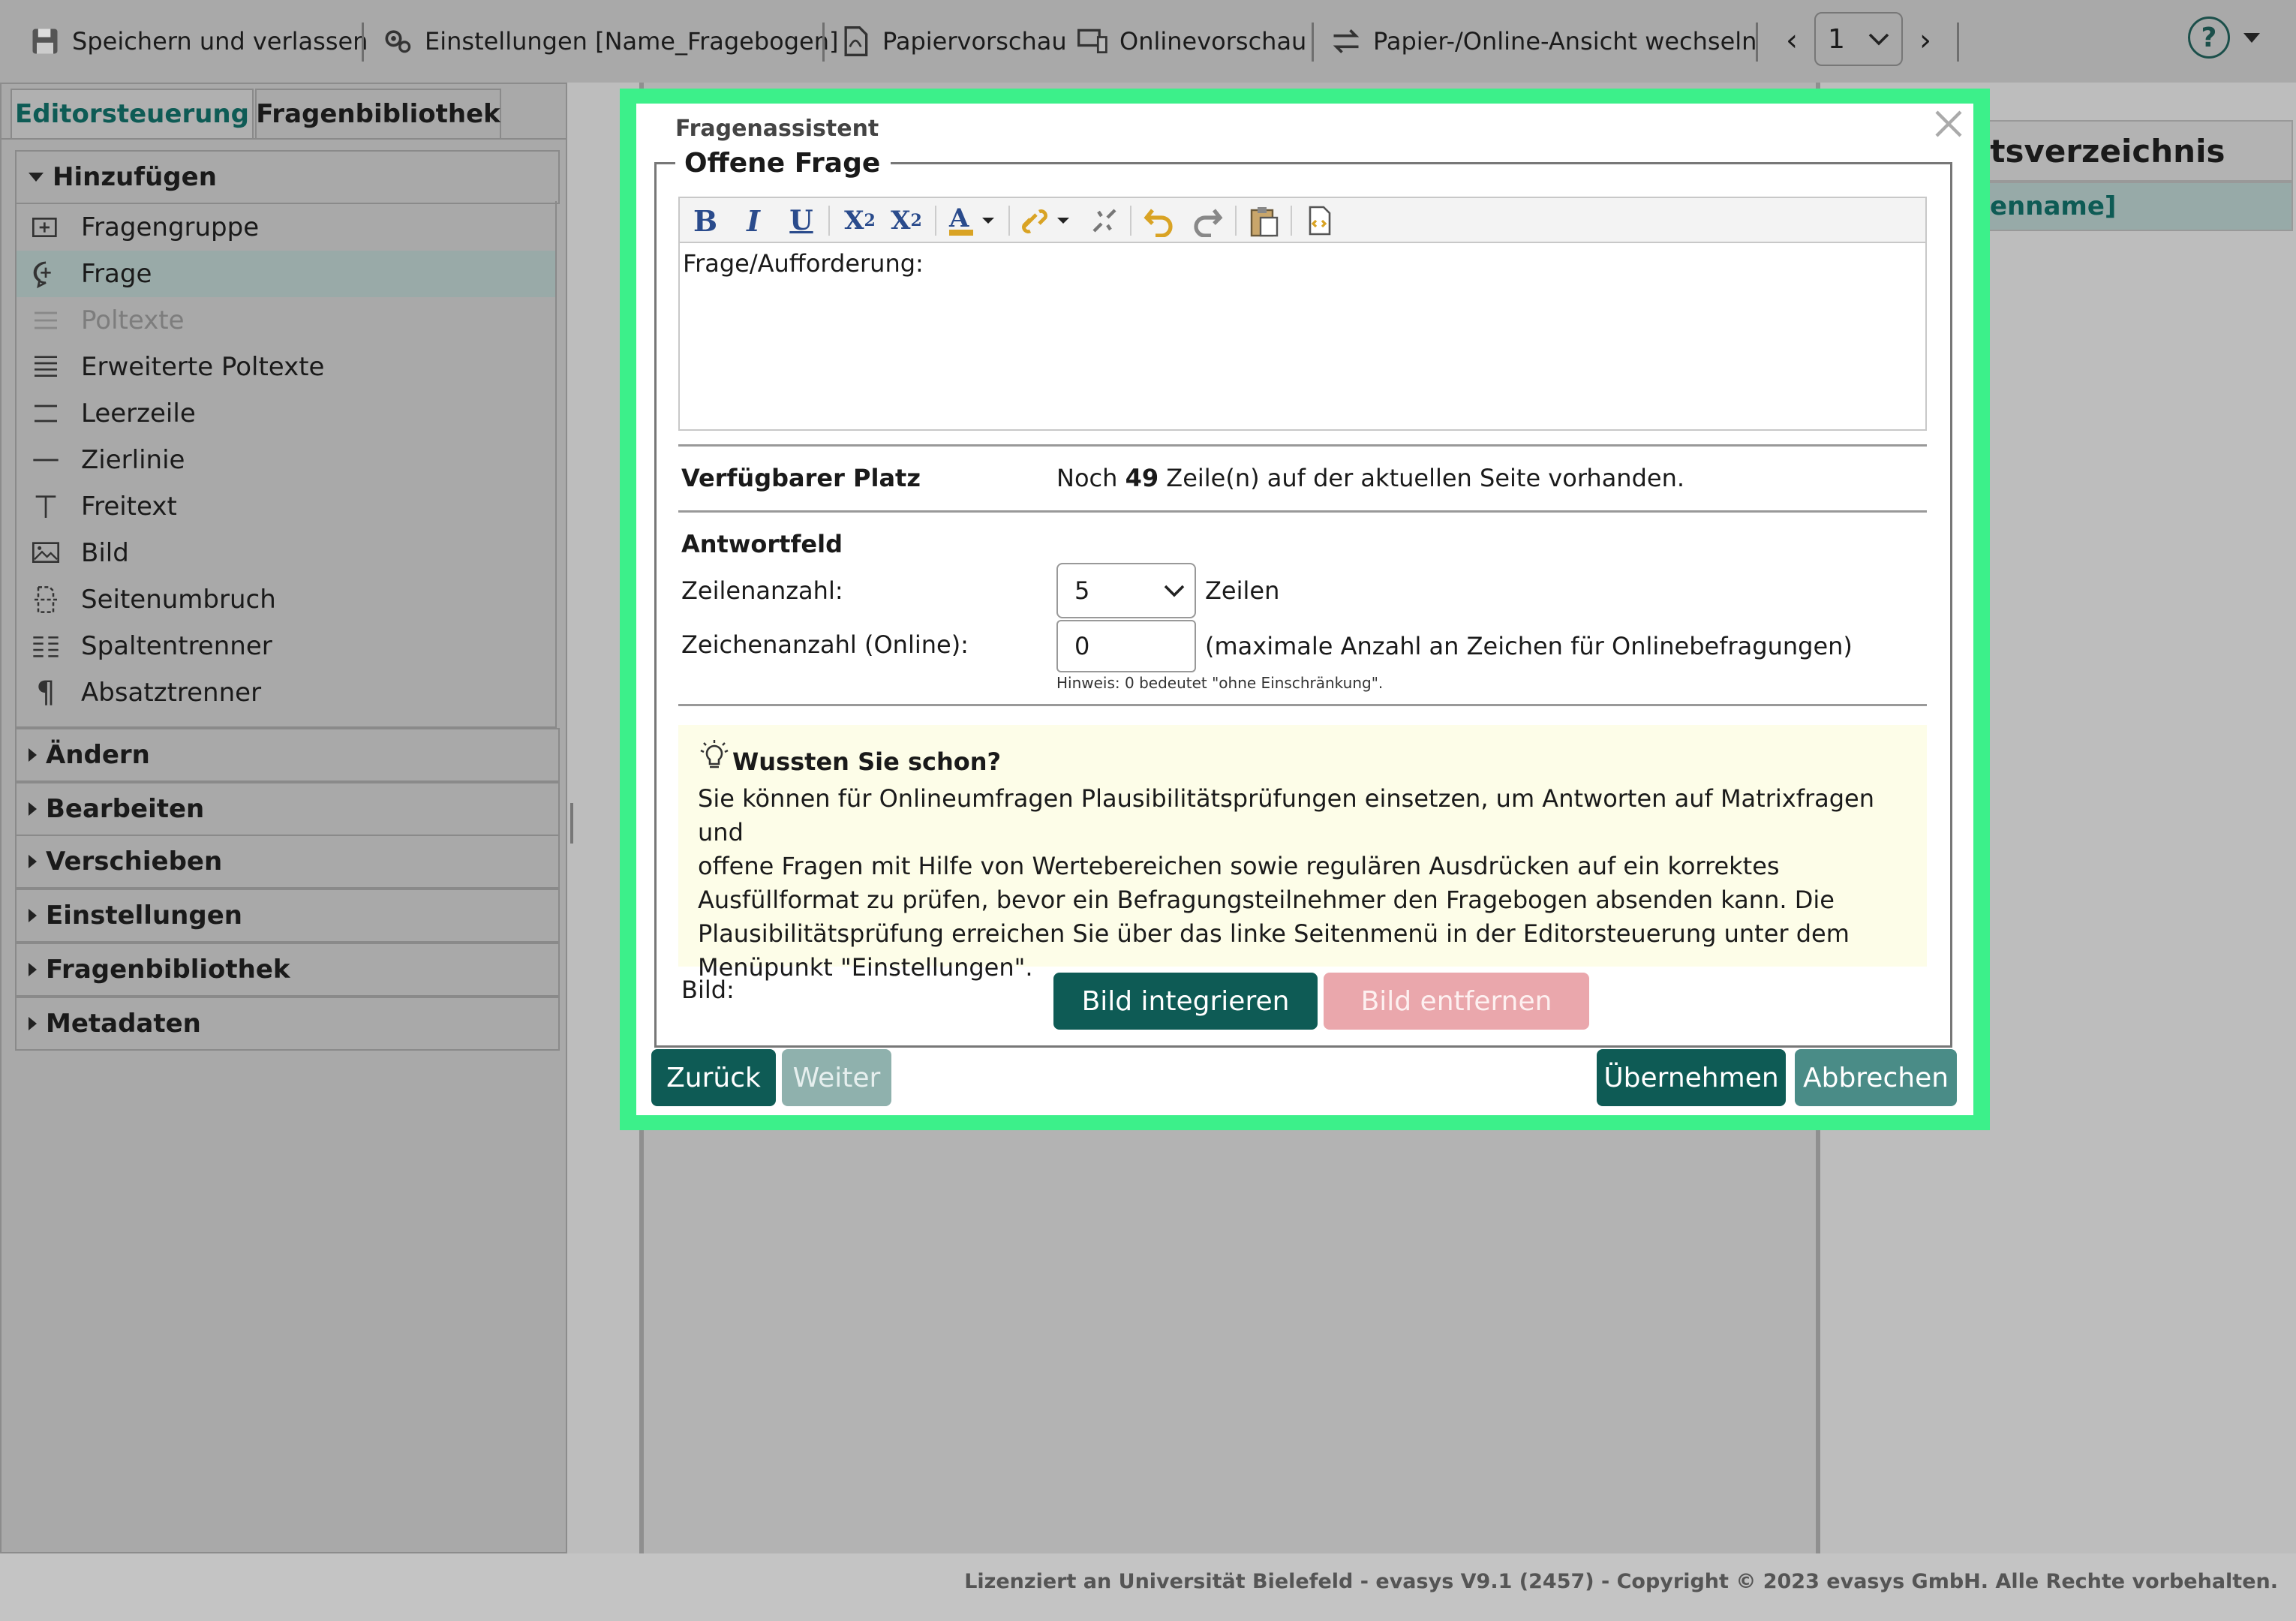  I want to click on add-extended-pole-texts: Erweiterte Poltexte, so click(286, 367).